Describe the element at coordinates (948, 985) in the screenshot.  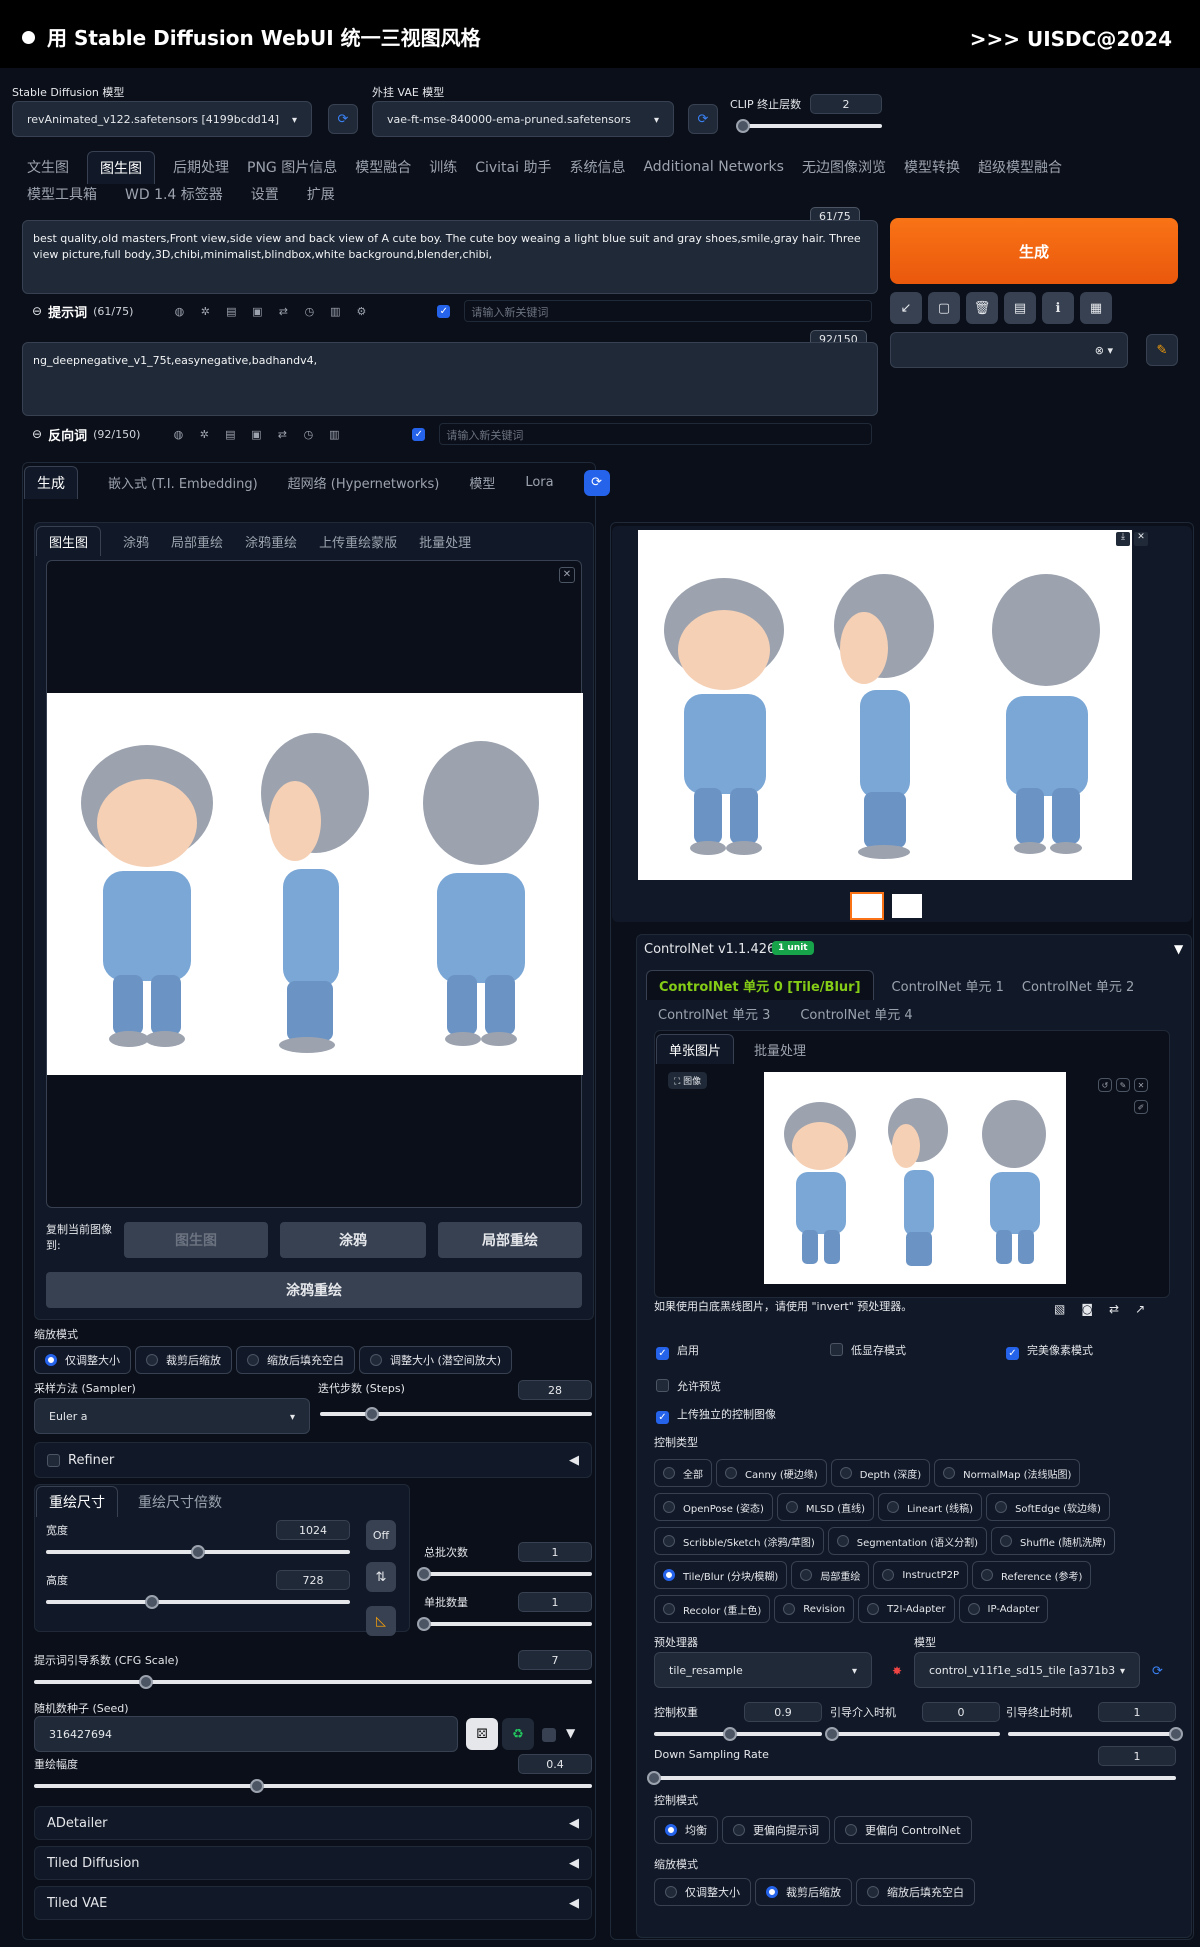
I see `tab-unit-1: ControlNet 单元 1` at that location.